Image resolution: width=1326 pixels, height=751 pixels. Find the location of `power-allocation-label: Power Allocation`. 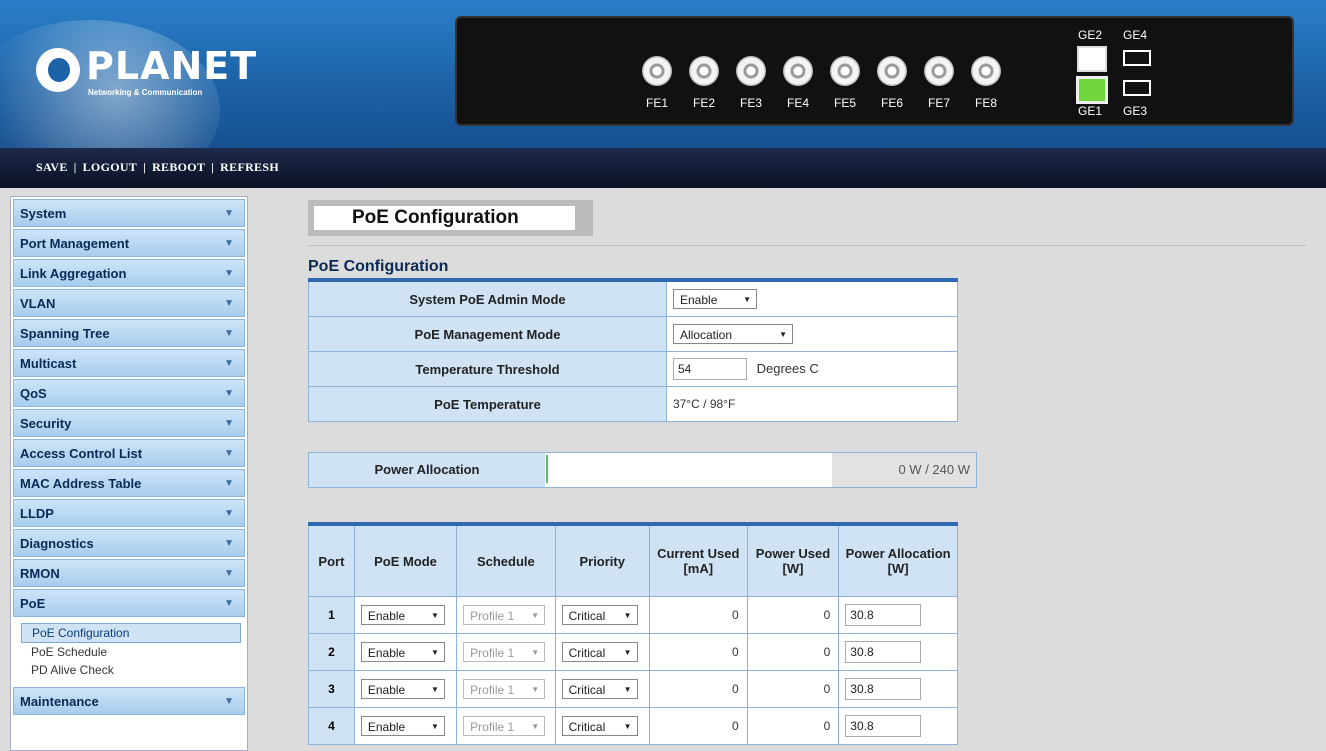

power-allocation-label: Power Allocation is located at coordinates (427, 470).